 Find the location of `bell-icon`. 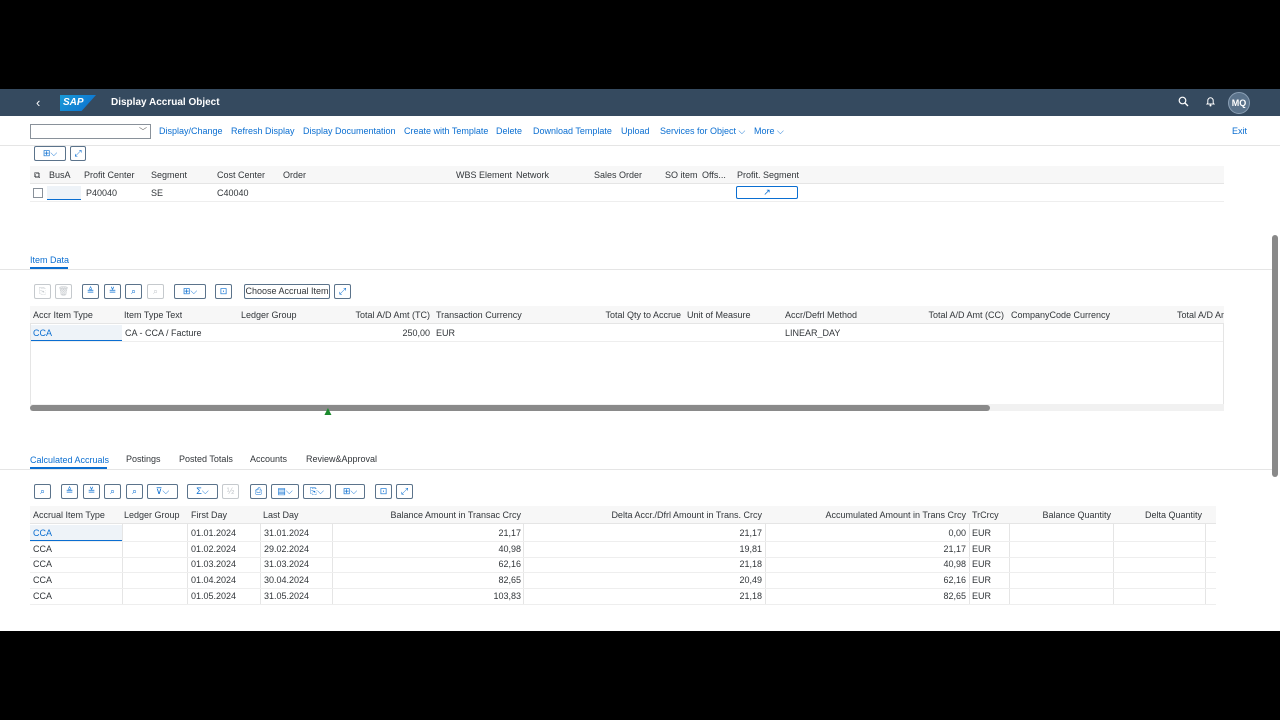

bell-icon is located at coordinates (1210, 103).